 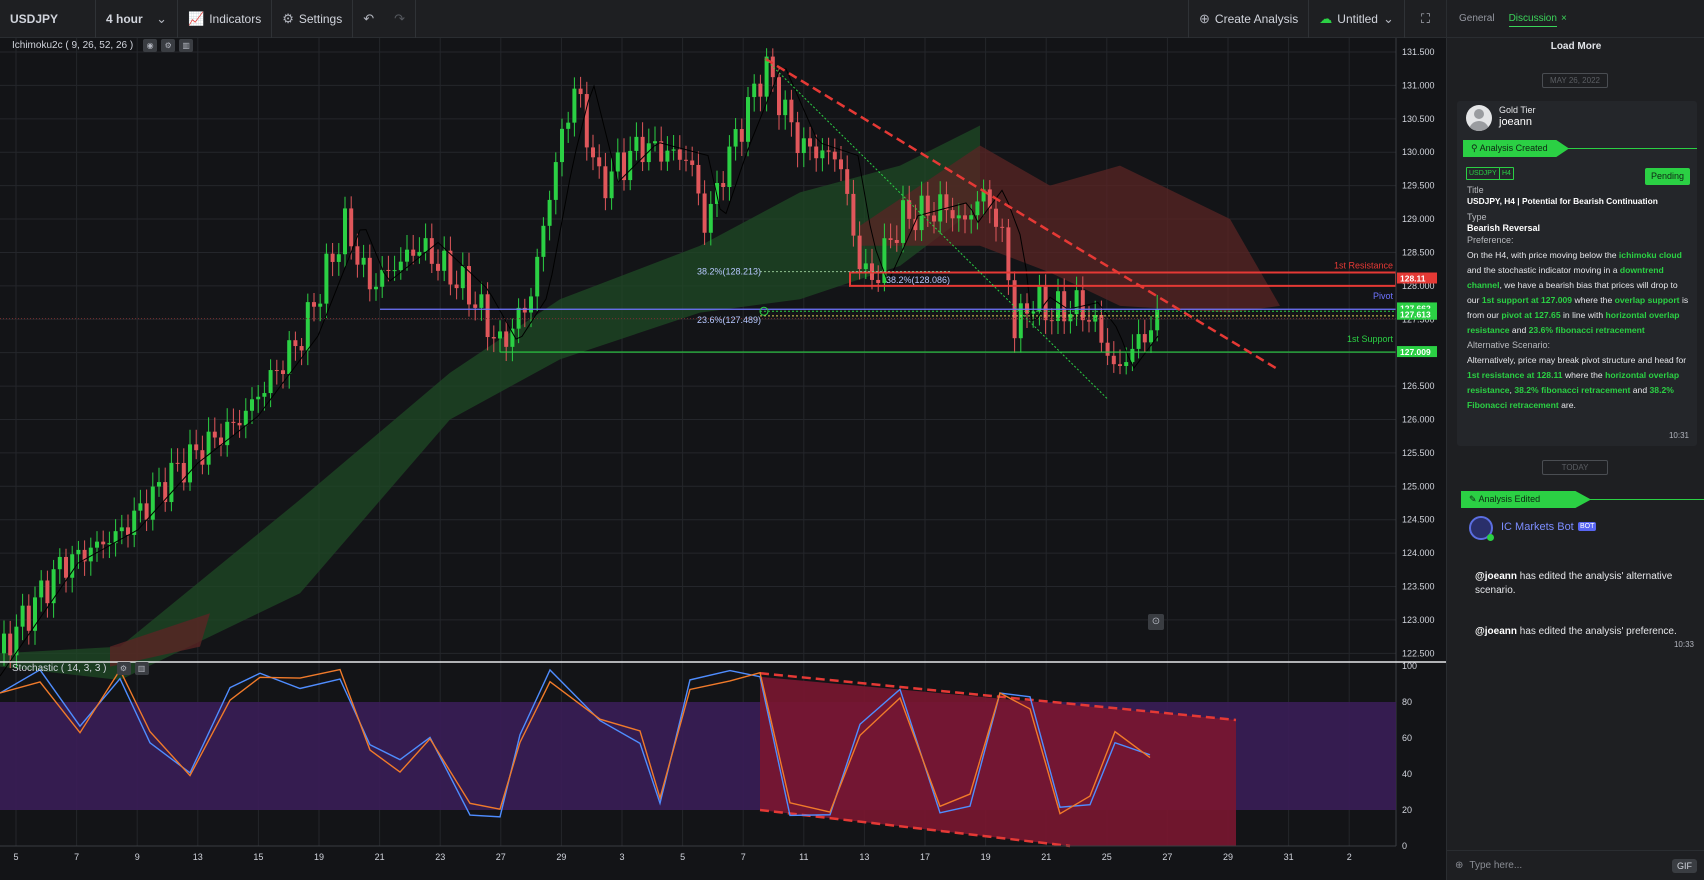 What do you see at coordinates (1418, 152) in the screenshot?
I see `price-tick: 130.000` at bounding box center [1418, 152].